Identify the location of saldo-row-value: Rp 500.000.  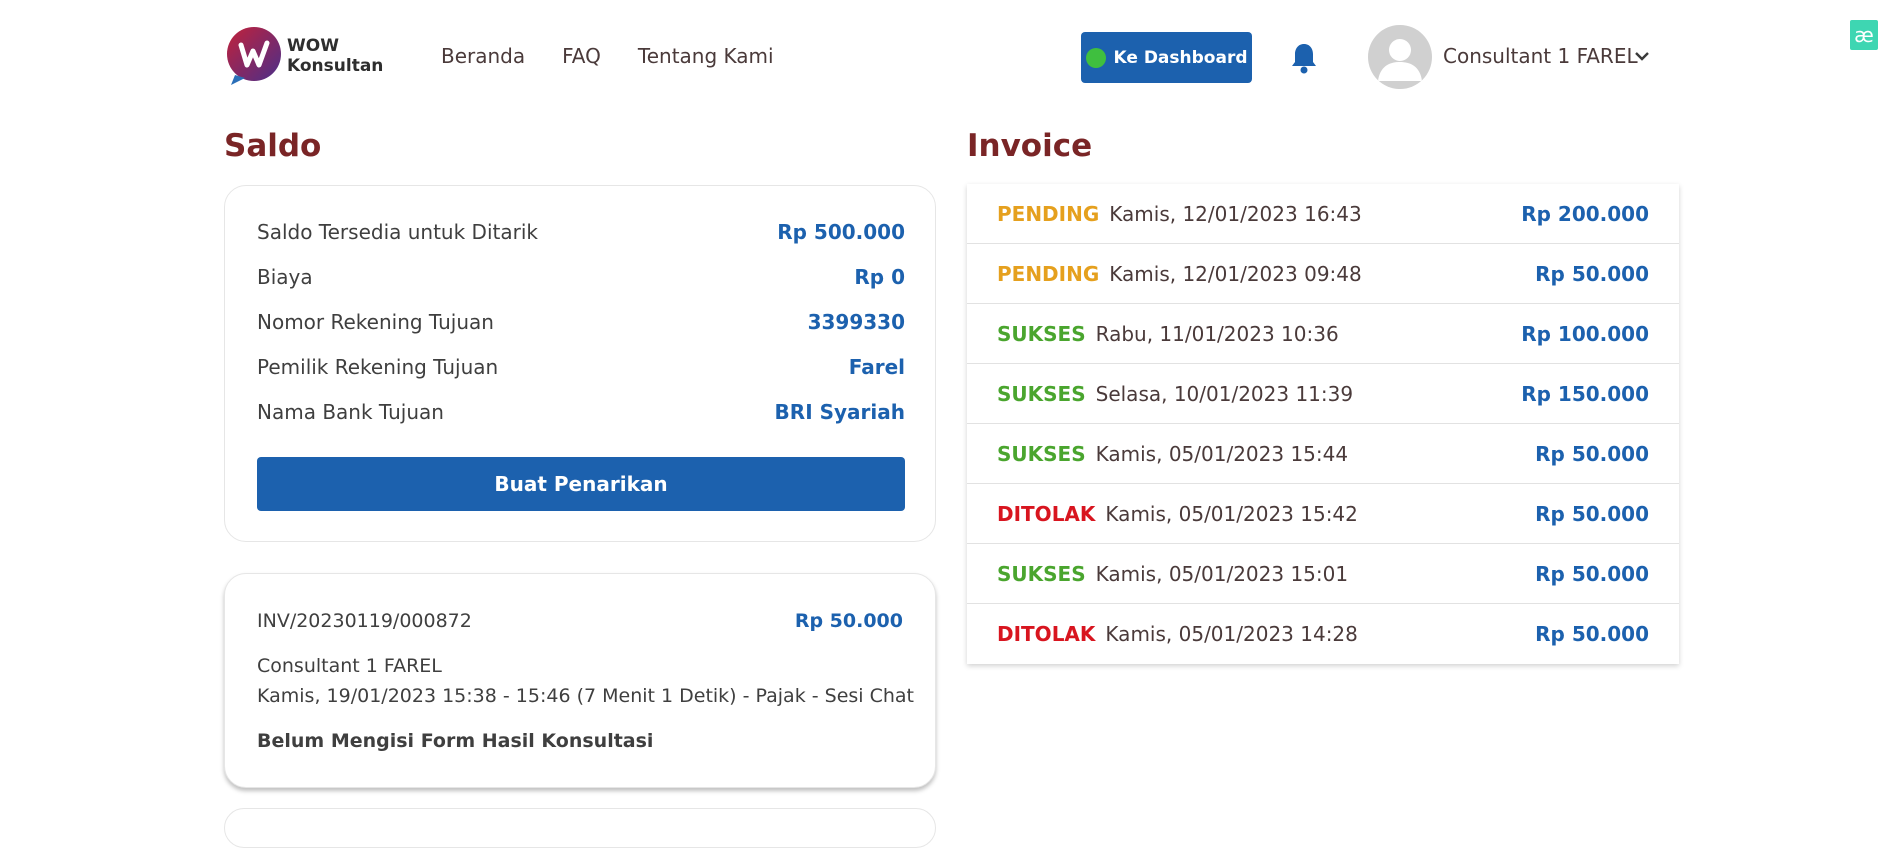
(841, 232).